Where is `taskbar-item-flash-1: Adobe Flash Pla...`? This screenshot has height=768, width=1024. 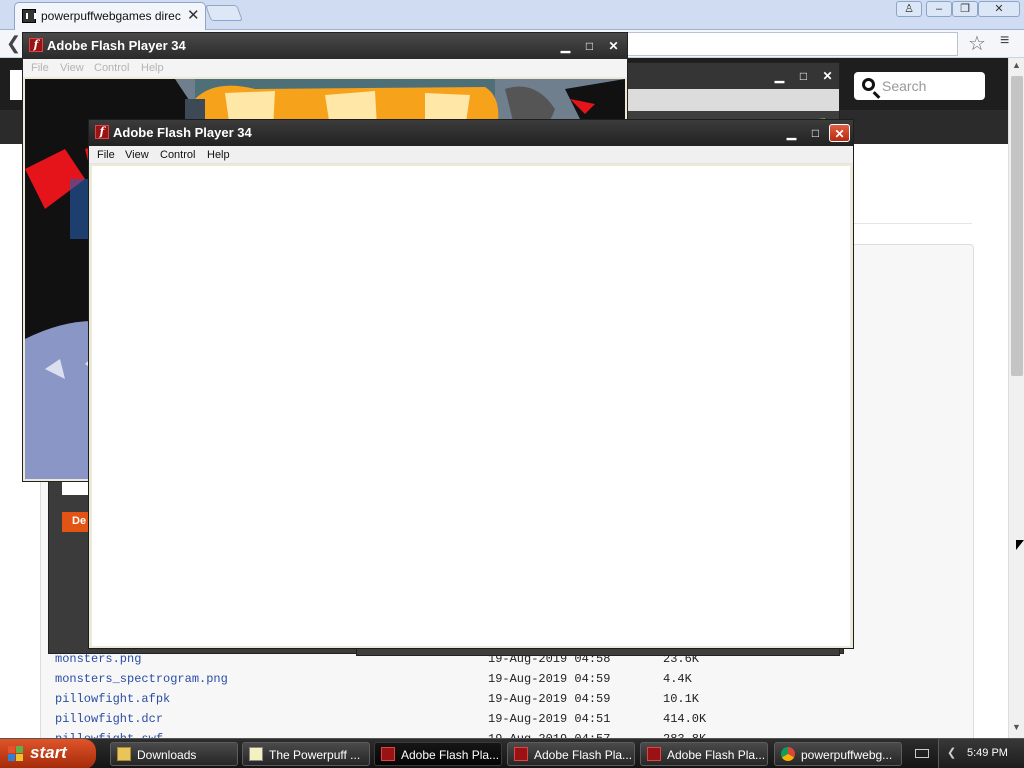 taskbar-item-flash-1: Adobe Flash Pla... is located at coordinates (438, 754).